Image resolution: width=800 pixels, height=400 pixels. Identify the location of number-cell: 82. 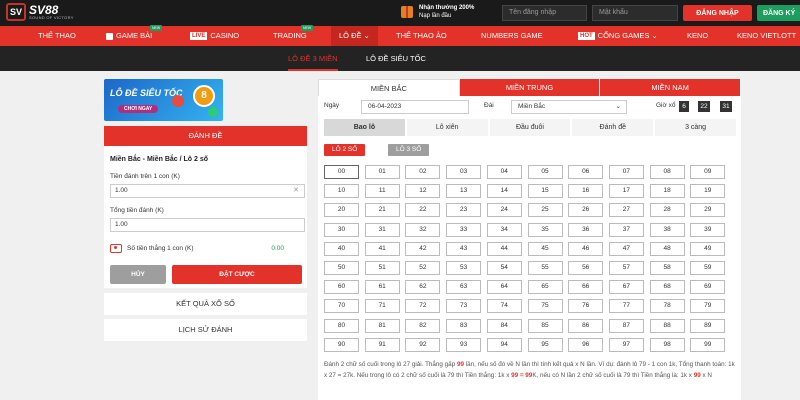
(423, 325).